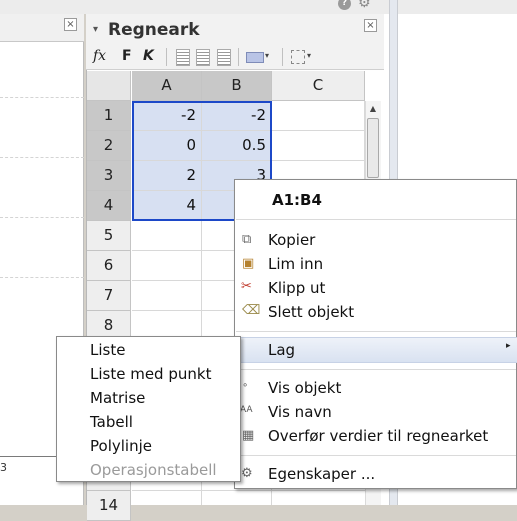  Describe the element at coordinates (167, 236) in the screenshot. I see `cell-a5` at that location.